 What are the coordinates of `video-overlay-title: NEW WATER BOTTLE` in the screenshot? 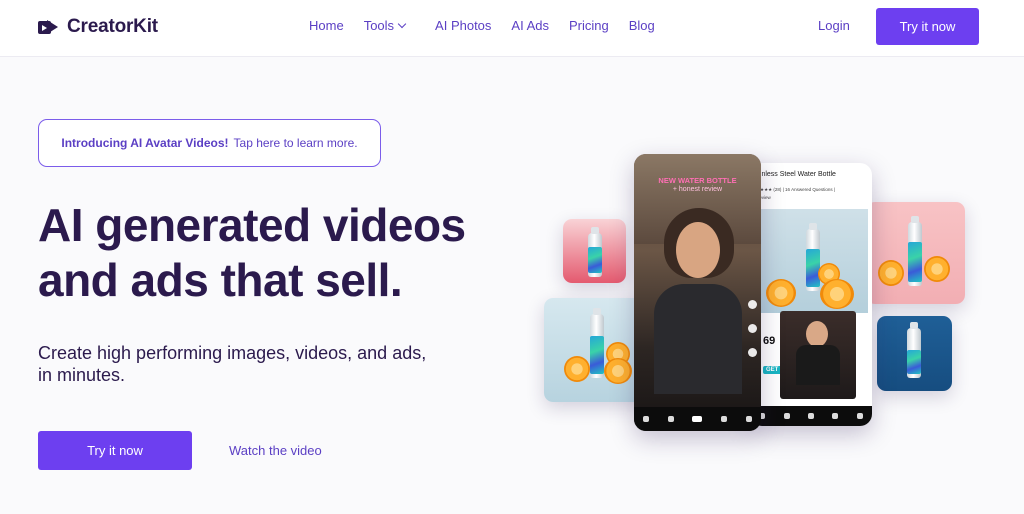 It's located at (697, 180).